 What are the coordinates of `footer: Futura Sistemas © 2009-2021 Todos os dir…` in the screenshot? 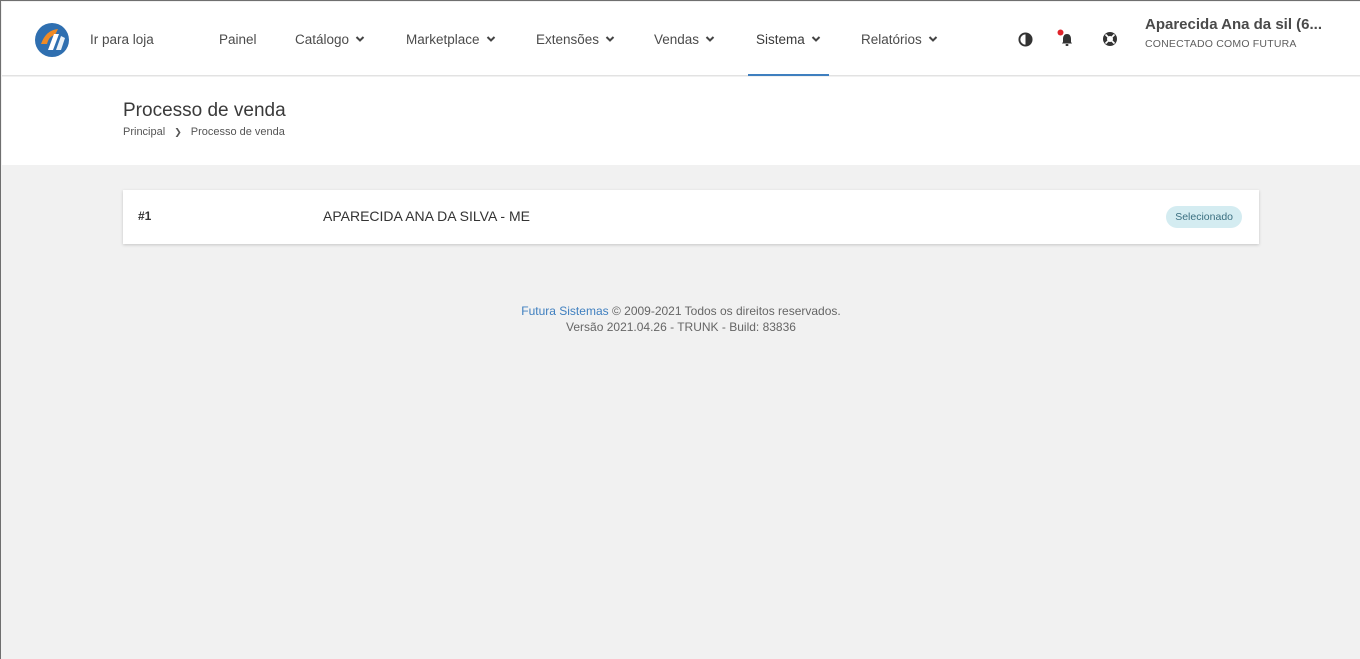 It's located at (680, 319).